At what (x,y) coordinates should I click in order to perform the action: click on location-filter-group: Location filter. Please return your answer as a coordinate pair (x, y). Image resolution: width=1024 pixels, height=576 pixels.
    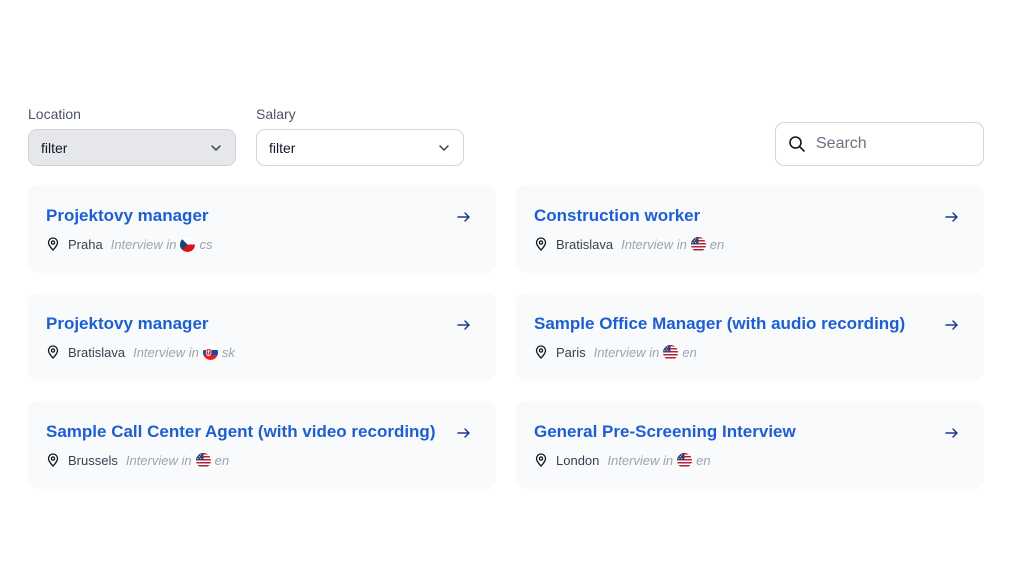
    Looking at the image, I should click on (132, 136).